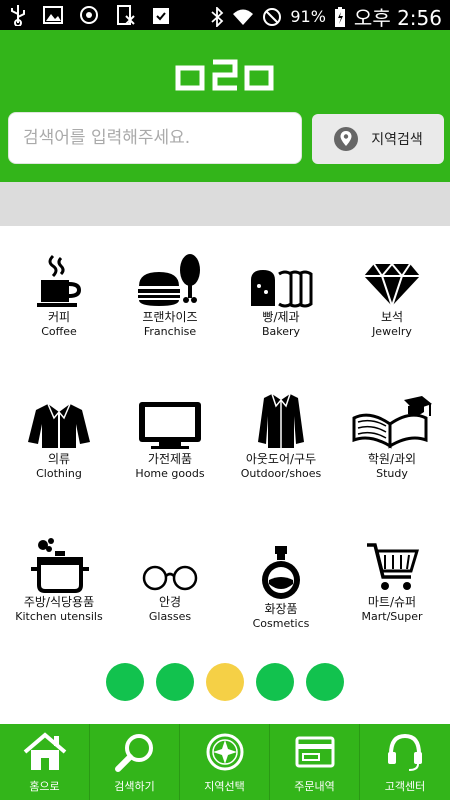 This screenshot has width=450, height=800. What do you see at coordinates (133, 753) in the screenshot?
I see `magnifier-icon` at bounding box center [133, 753].